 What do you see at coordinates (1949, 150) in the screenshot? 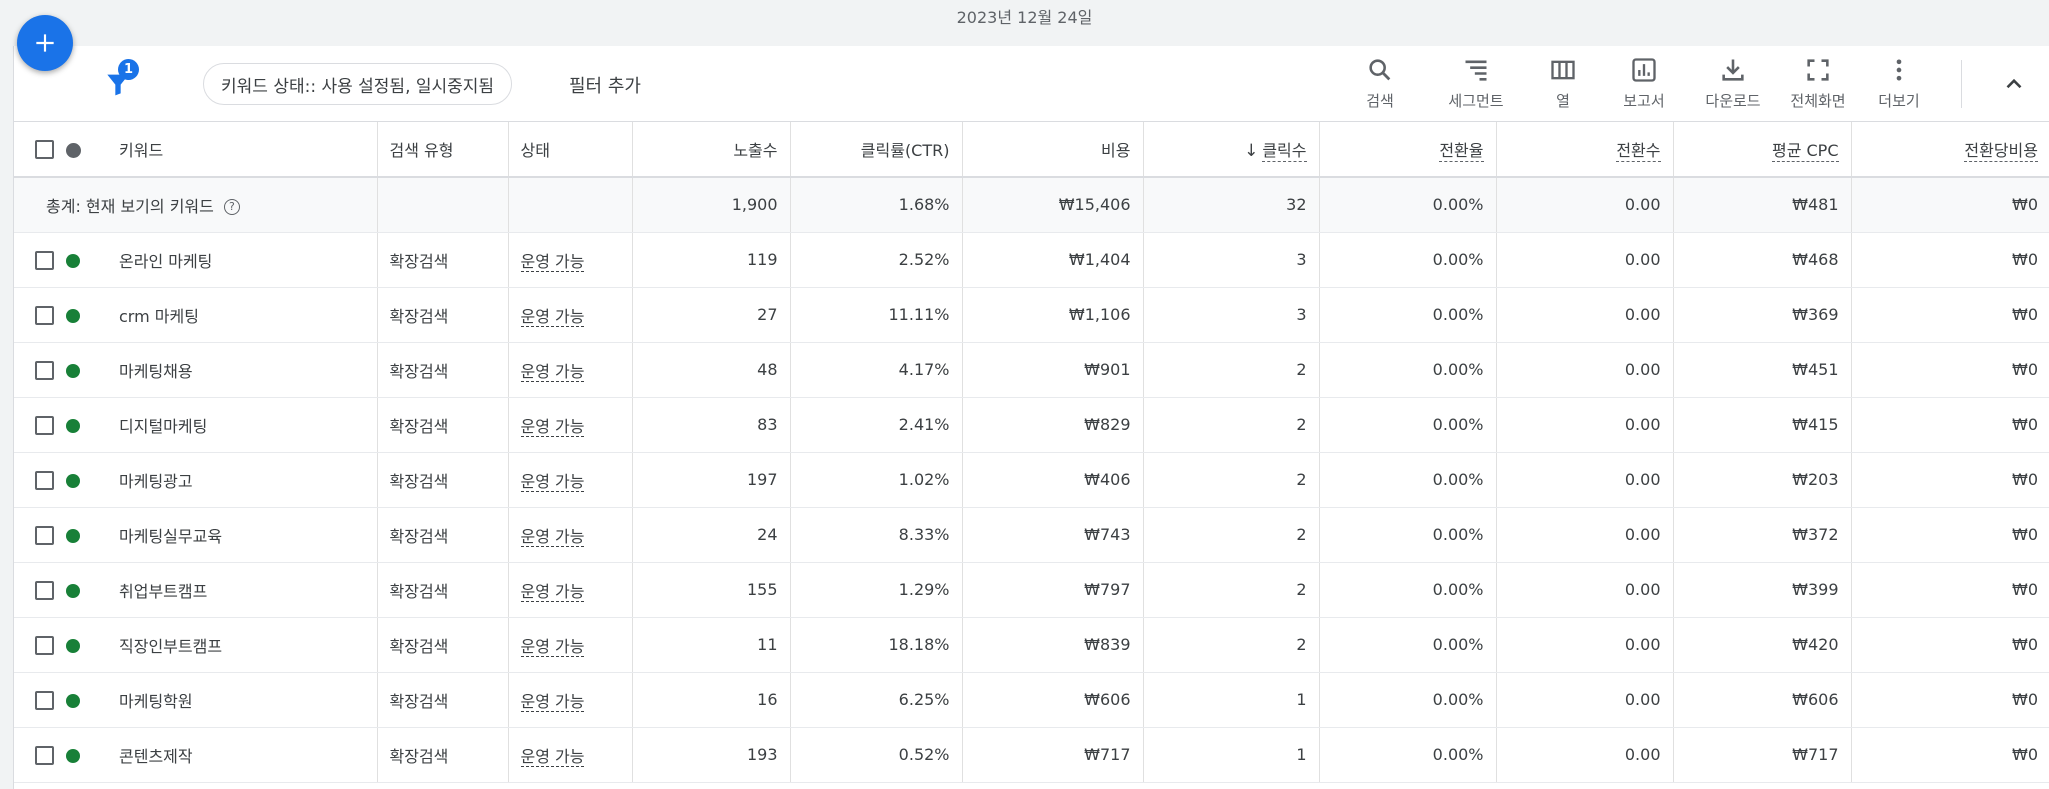
I see `col-cost-per-conv: 전환당비용` at bounding box center [1949, 150].